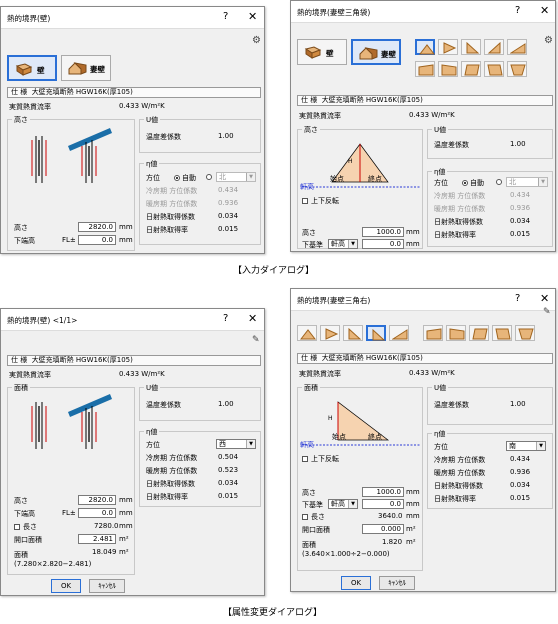 Image resolution: width=558 pixels, height=624 pixels. I want to click on titlebar: 熱的境界(妻壁三角右) ? ✕, so click(423, 300).